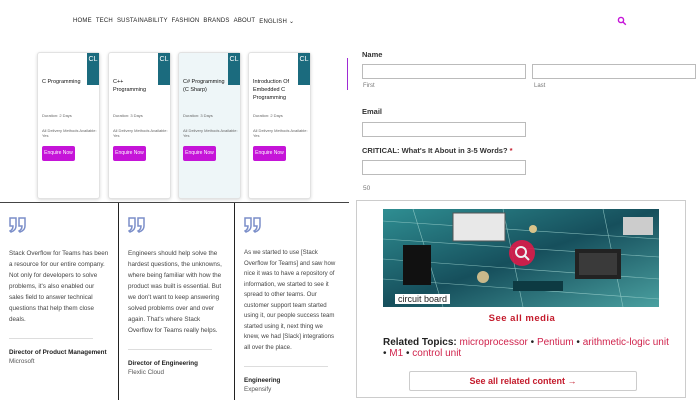  Describe the element at coordinates (58, 352) in the screenshot. I see `testimonial-author: Director of Product Management` at that location.